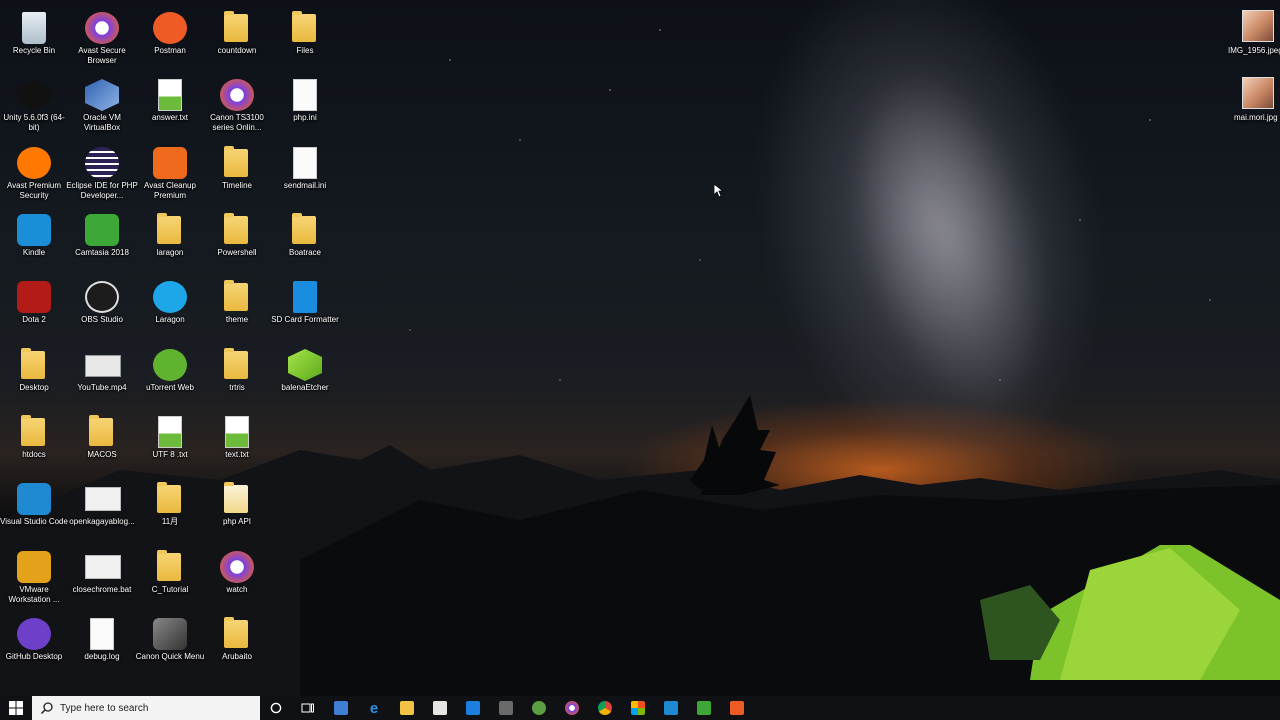  Describe the element at coordinates (102, 643) in the screenshot. I see `desktop-icon-debug-log: debug.log` at that location.